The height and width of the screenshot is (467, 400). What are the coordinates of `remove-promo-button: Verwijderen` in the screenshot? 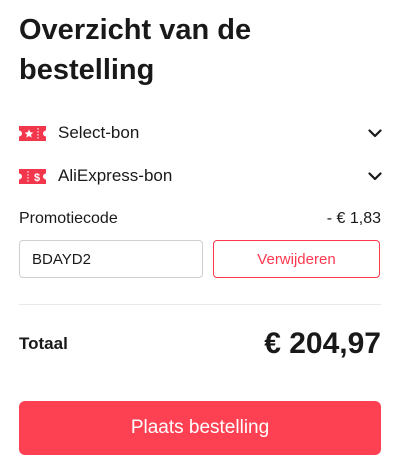 It's located at (296, 259).